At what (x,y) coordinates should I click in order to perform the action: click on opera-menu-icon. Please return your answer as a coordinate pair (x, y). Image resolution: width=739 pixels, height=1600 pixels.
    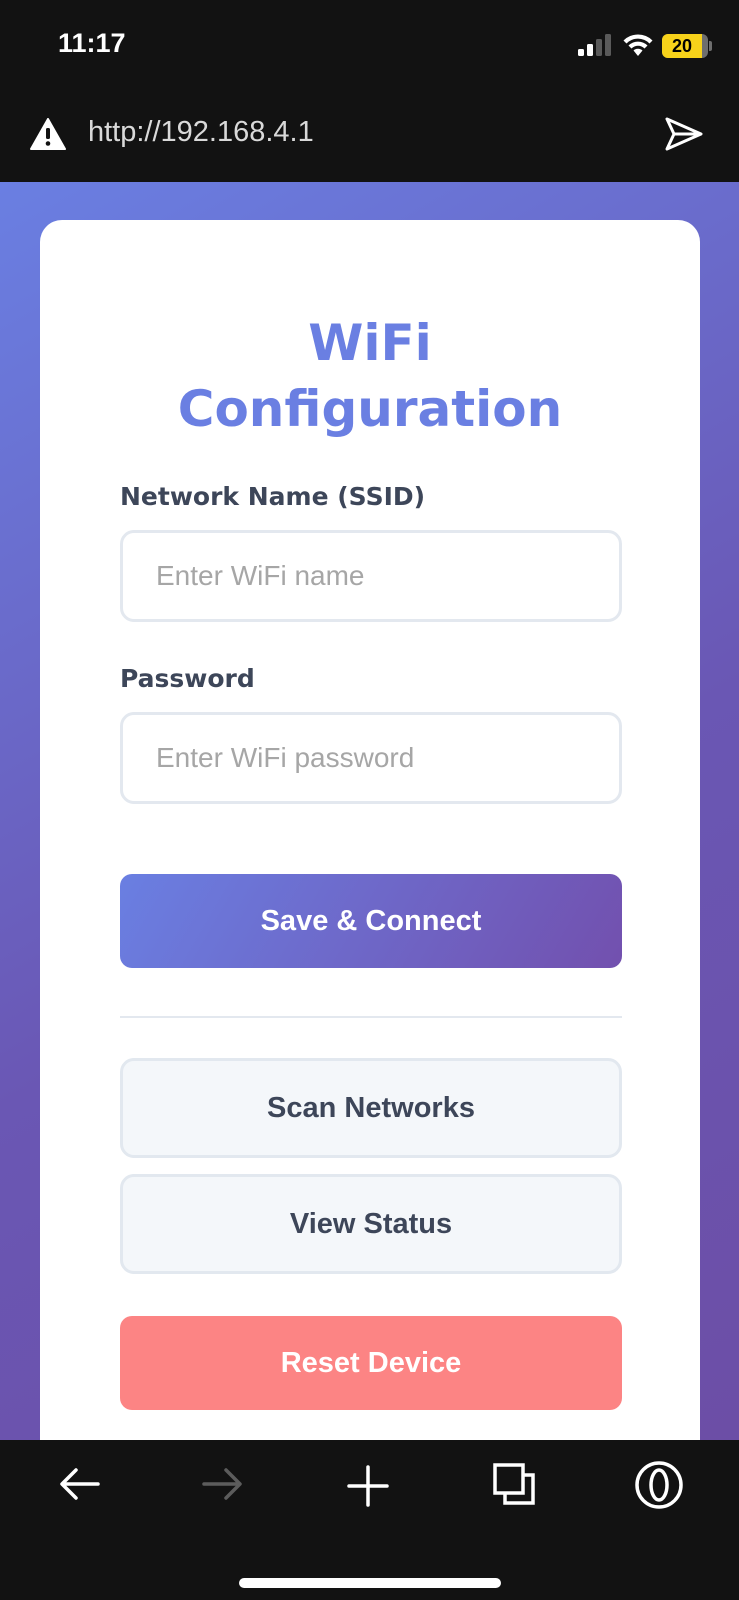
    Looking at the image, I should click on (659, 1485).